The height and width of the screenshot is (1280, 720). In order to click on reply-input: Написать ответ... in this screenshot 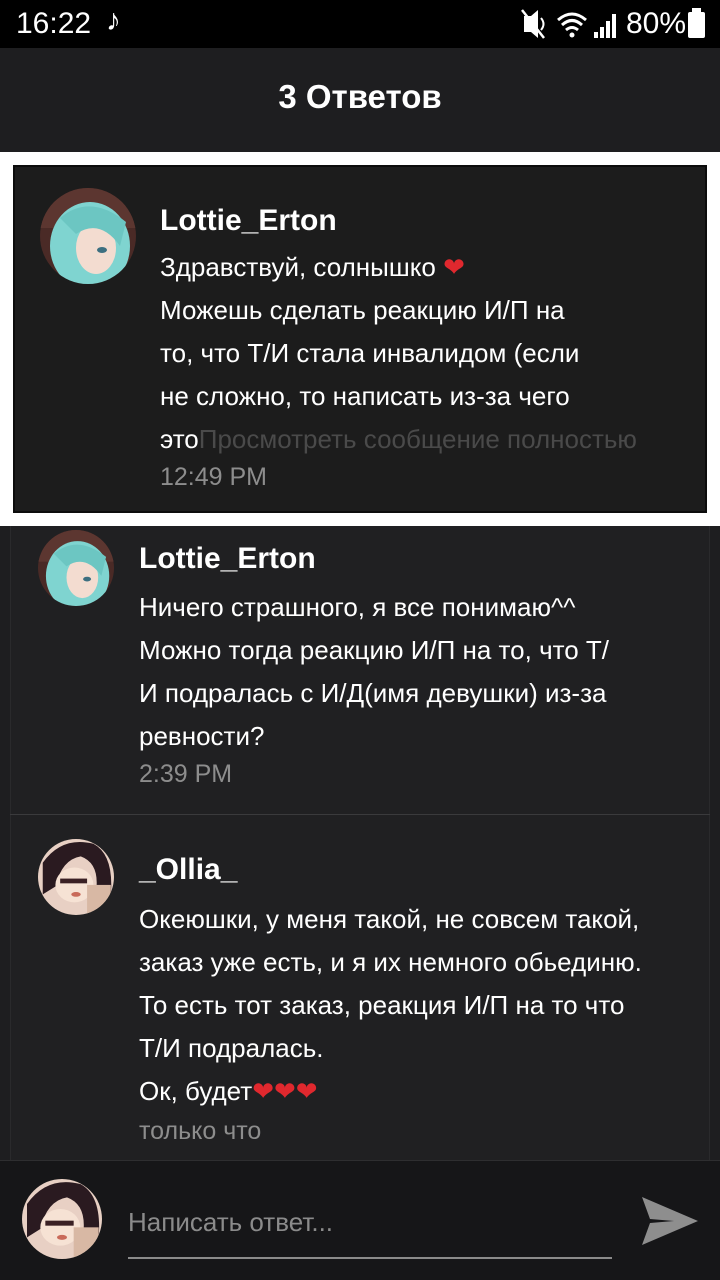, I will do `click(230, 1222)`.